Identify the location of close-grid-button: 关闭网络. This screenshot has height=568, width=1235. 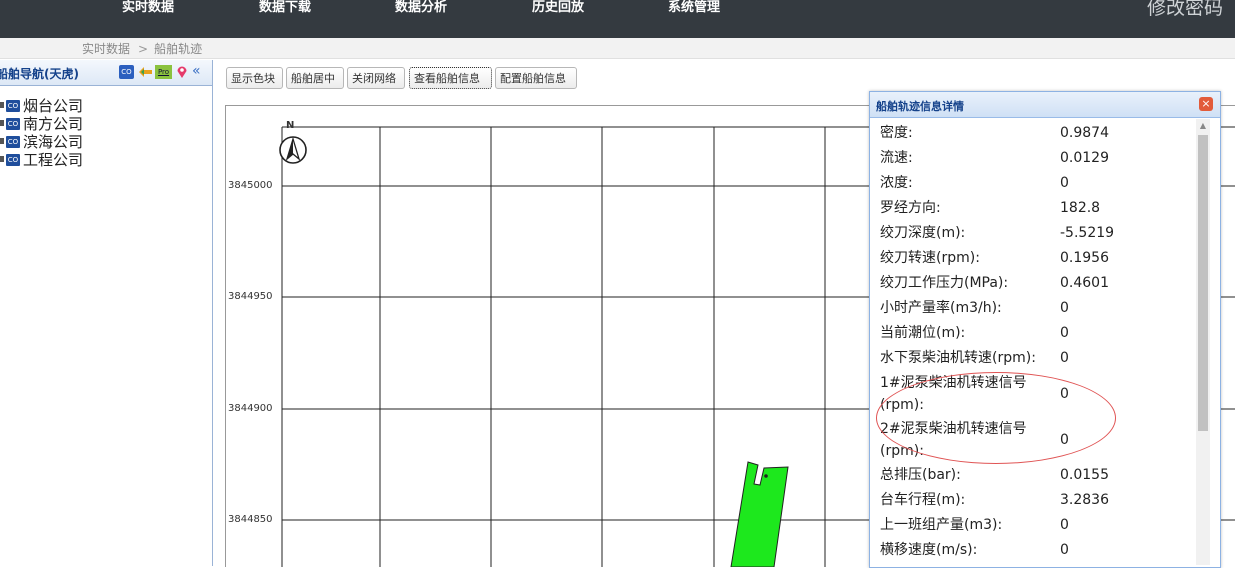
(376, 78).